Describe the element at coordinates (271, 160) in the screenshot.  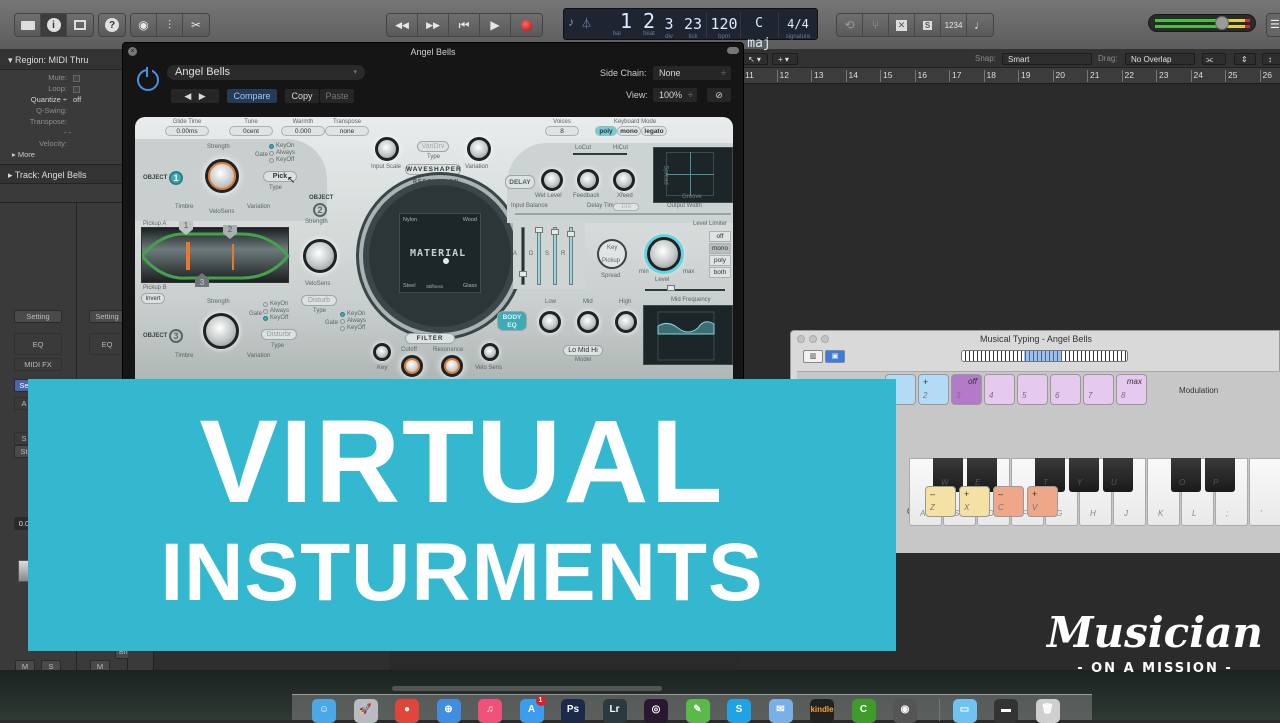
I see `object1-gate-keyoff` at that location.